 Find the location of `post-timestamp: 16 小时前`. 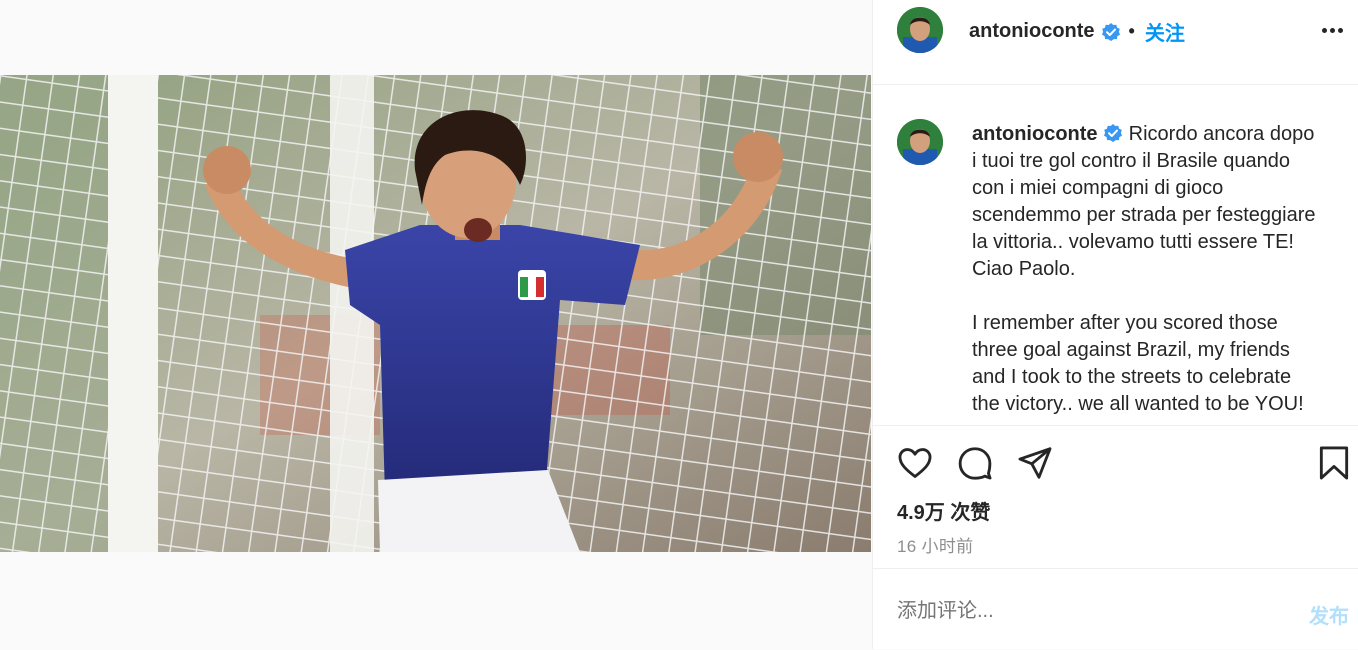

post-timestamp: 16 小时前 is located at coordinates (935, 544).